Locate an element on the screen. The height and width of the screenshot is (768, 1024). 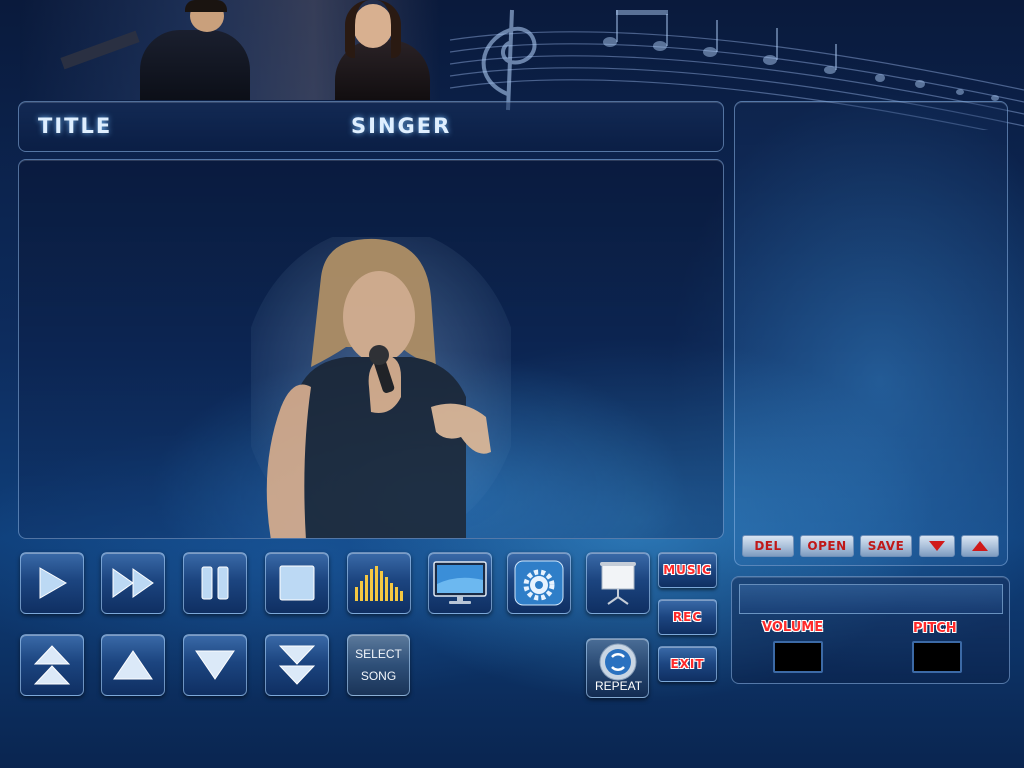
pause-button is located at coordinates (215, 583).